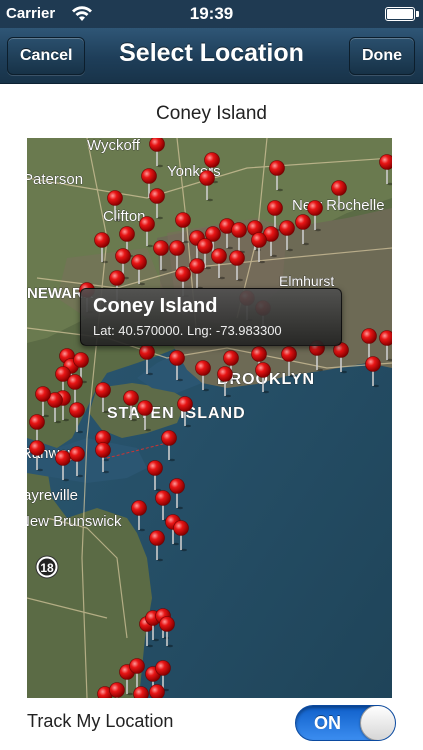 This screenshot has height=750, width=423. What do you see at coordinates (55, 179) in the screenshot?
I see `map-label: Paterson` at bounding box center [55, 179].